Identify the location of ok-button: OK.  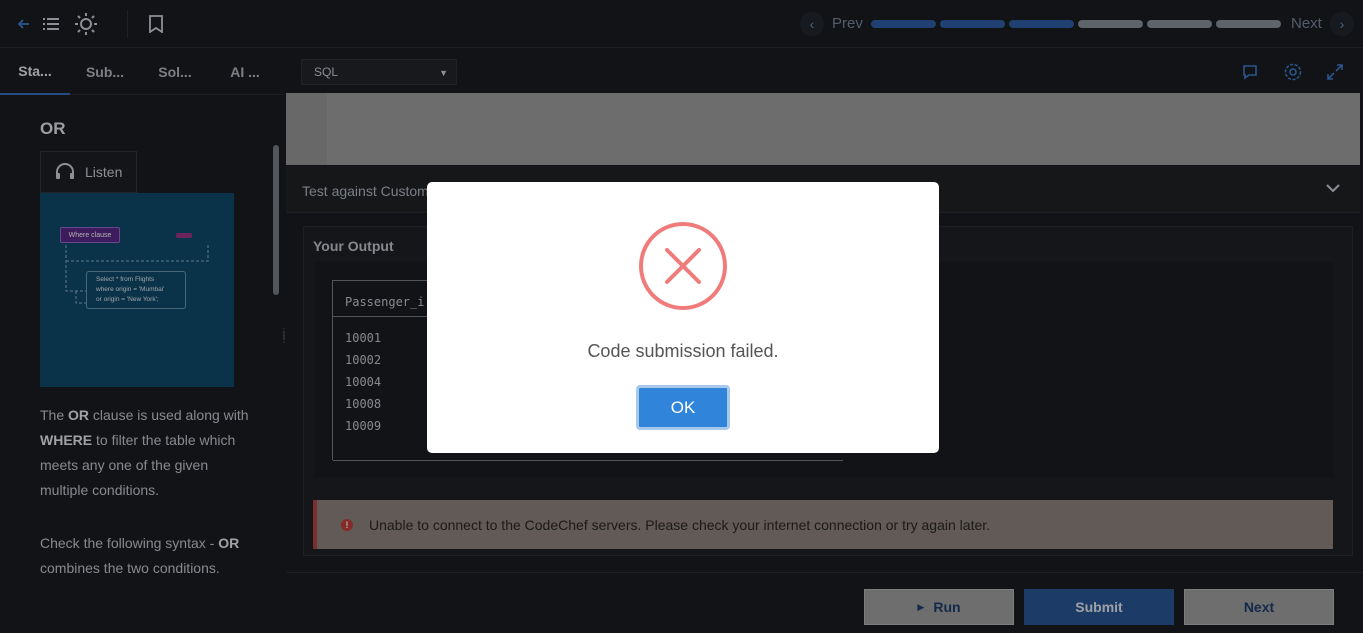
(683, 407).